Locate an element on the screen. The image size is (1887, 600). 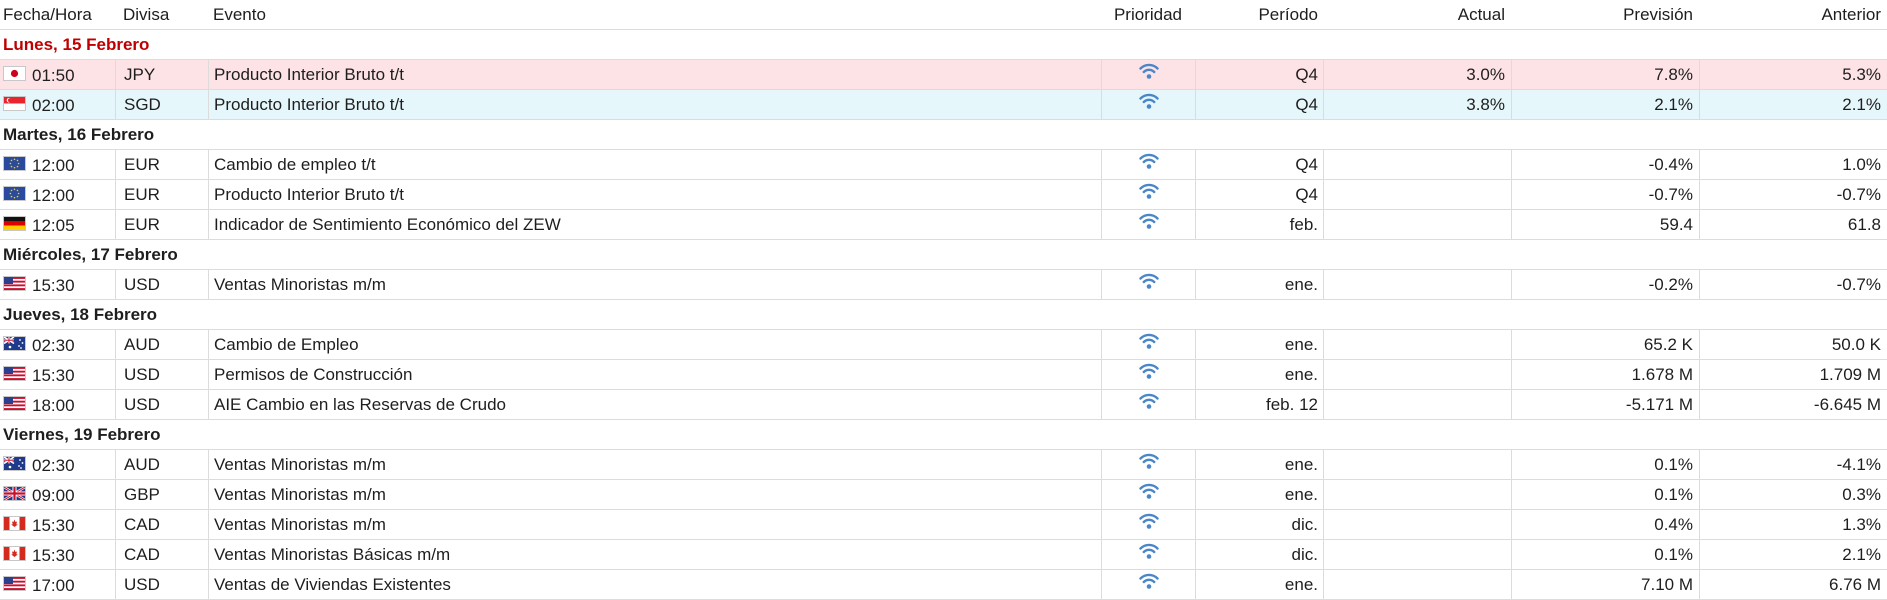
column-header-previous: Anterior is located at coordinates (1793, 14).